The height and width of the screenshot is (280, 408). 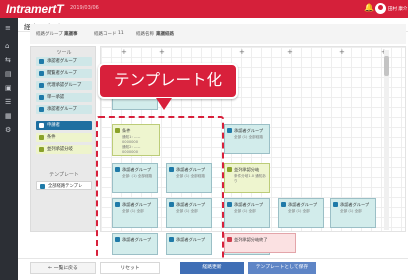 What do you see at coordinates (8, 74) in the screenshot?
I see `document-icon: ▤` at bounding box center [8, 74].